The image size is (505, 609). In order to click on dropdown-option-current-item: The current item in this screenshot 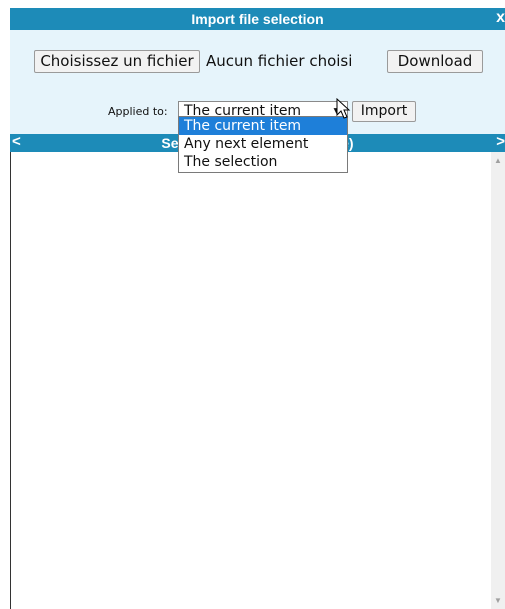, I will do `click(263, 126)`.